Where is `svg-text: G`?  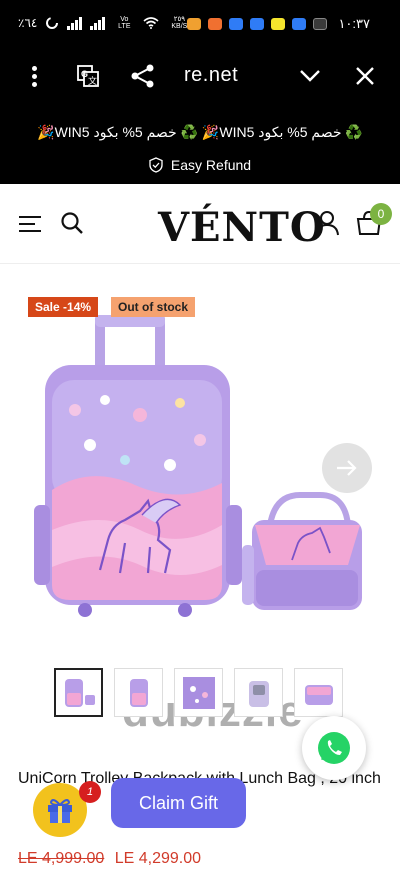
svg-text: G is located at coordinates (84, 74).